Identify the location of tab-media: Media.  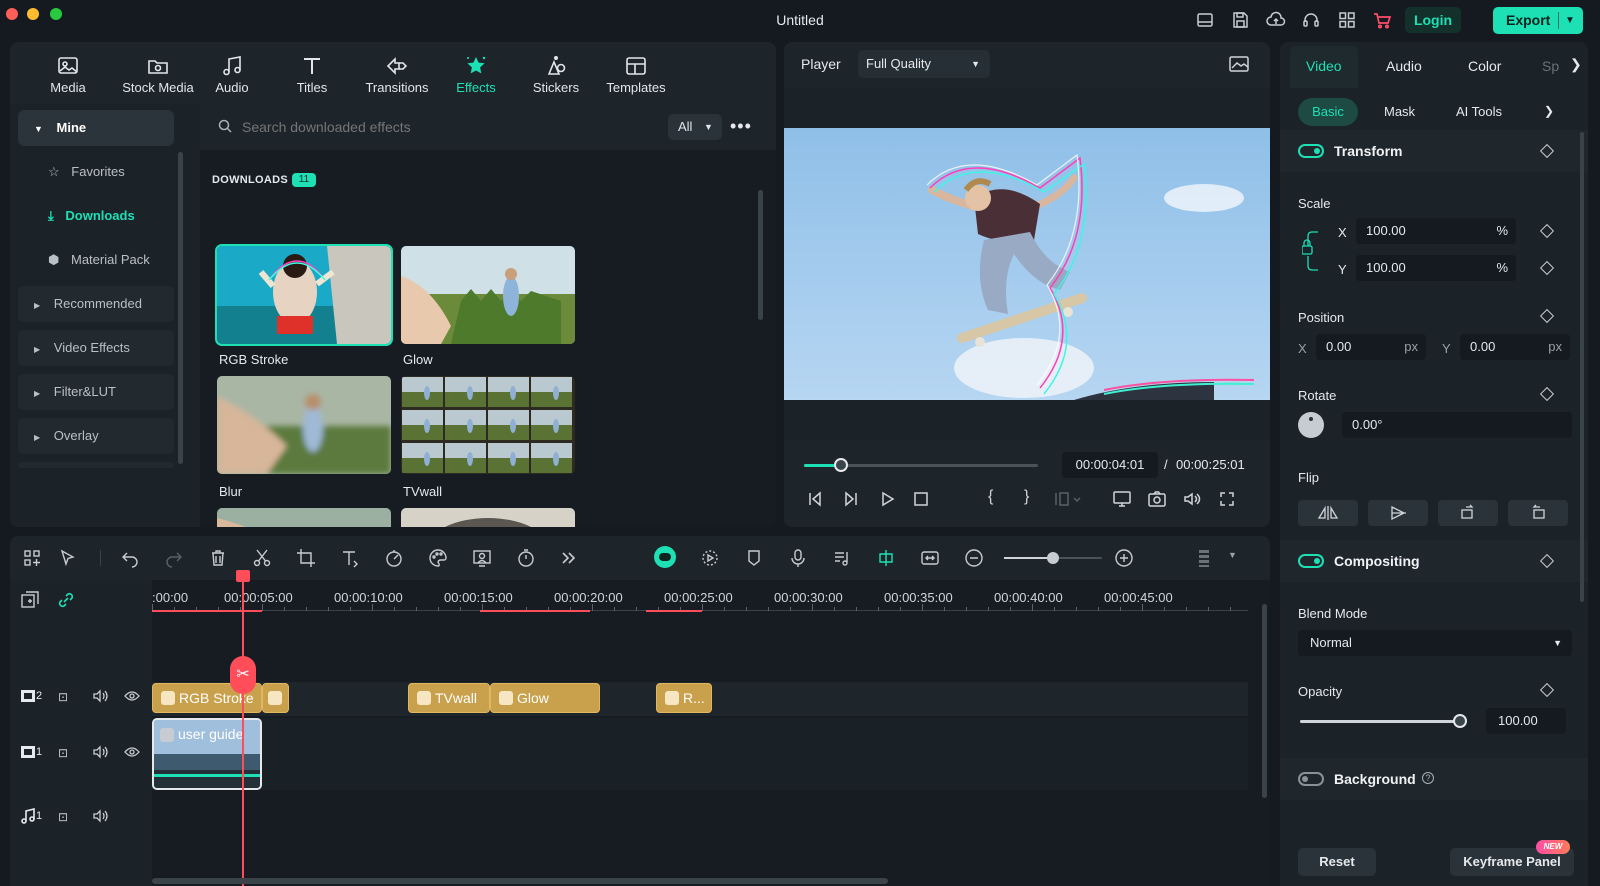
(68, 76).